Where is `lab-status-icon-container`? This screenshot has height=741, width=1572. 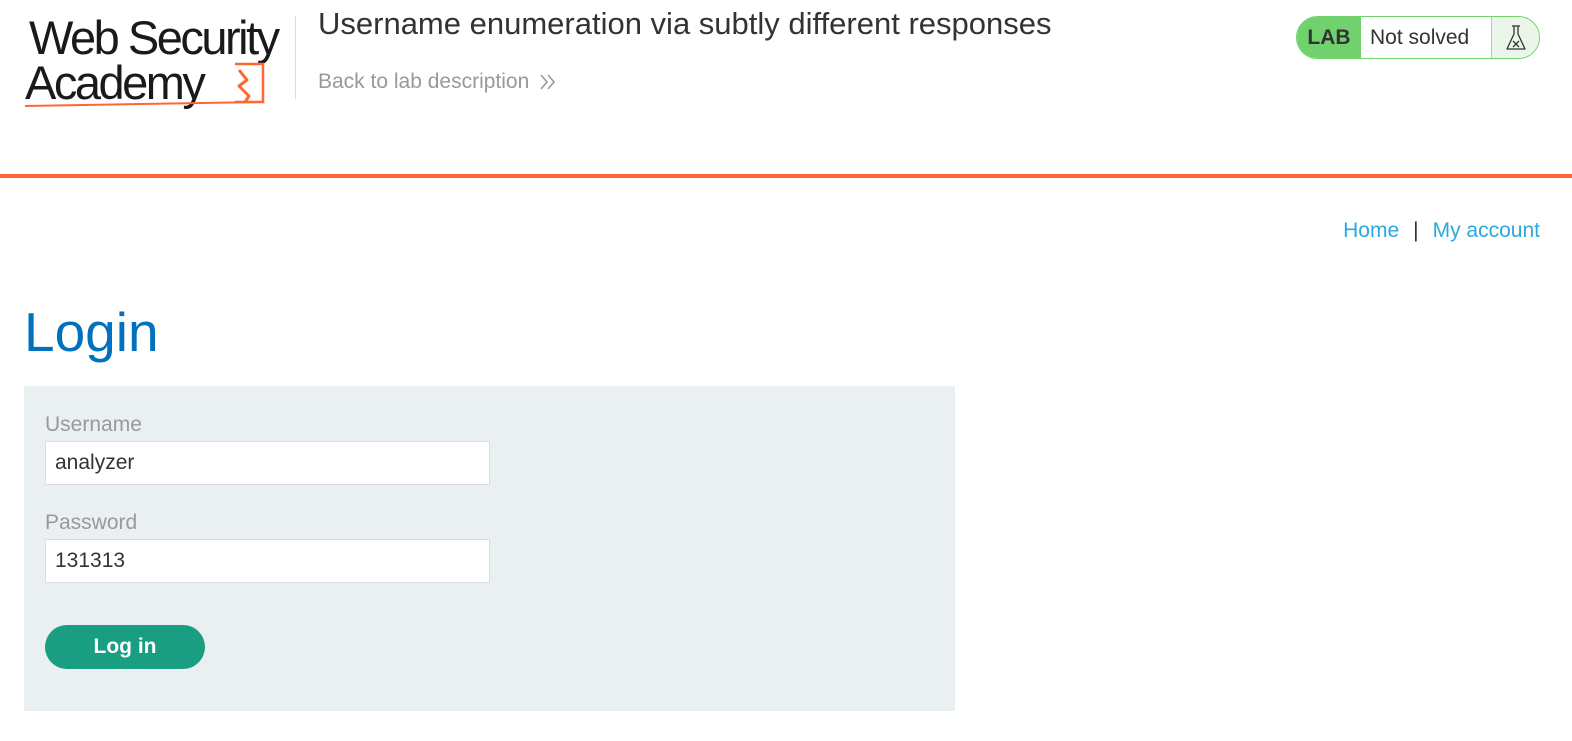 lab-status-icon-container is located at coordinates (1515, 37).